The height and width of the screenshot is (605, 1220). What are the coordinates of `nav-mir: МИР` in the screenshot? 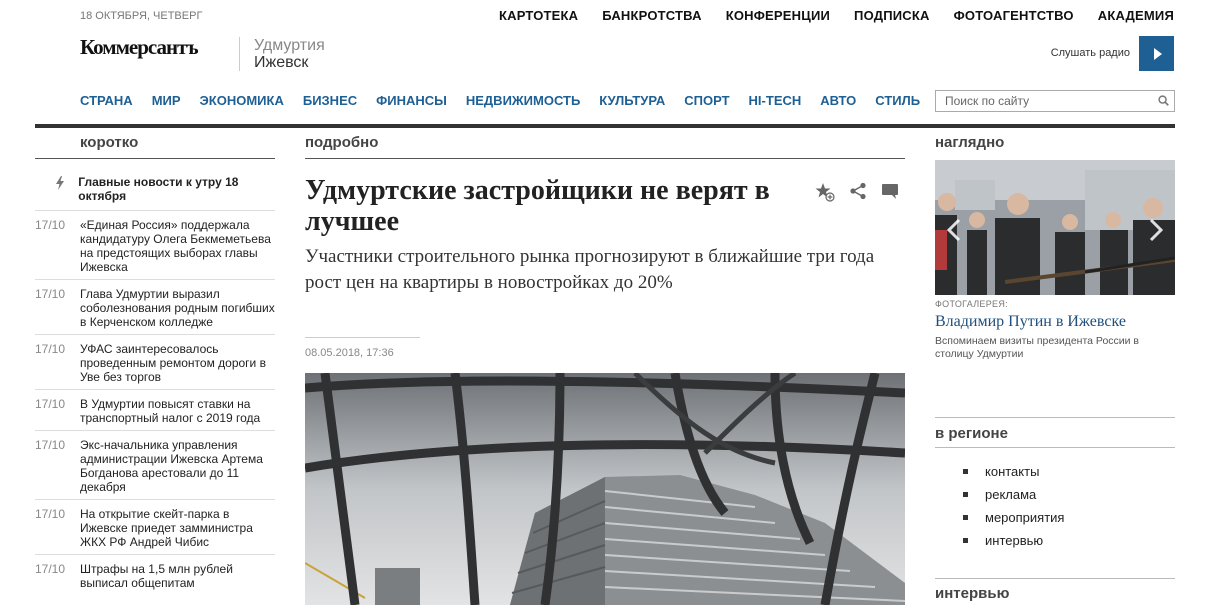 It's located at (166, 100).